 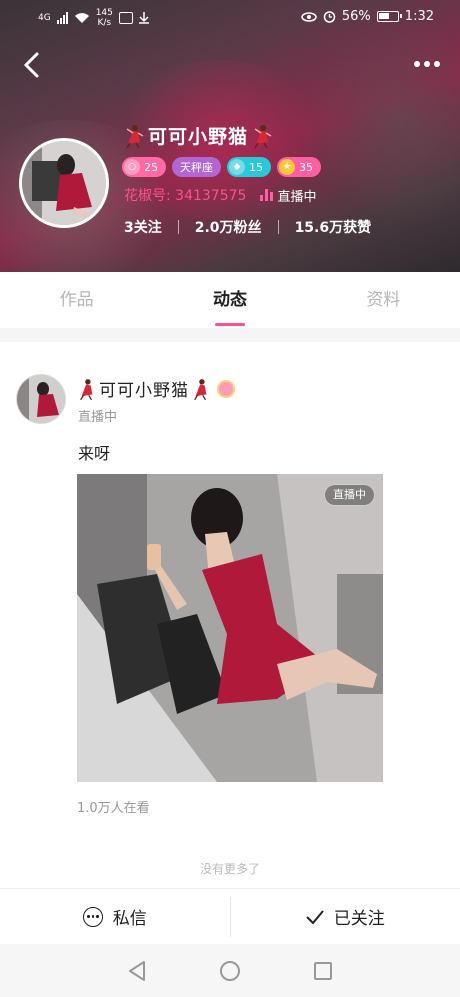 What do you see at coordinates (356, 16) in the screenshot?
I see `battery-percent: 56%` at bounding box center [356, 16].